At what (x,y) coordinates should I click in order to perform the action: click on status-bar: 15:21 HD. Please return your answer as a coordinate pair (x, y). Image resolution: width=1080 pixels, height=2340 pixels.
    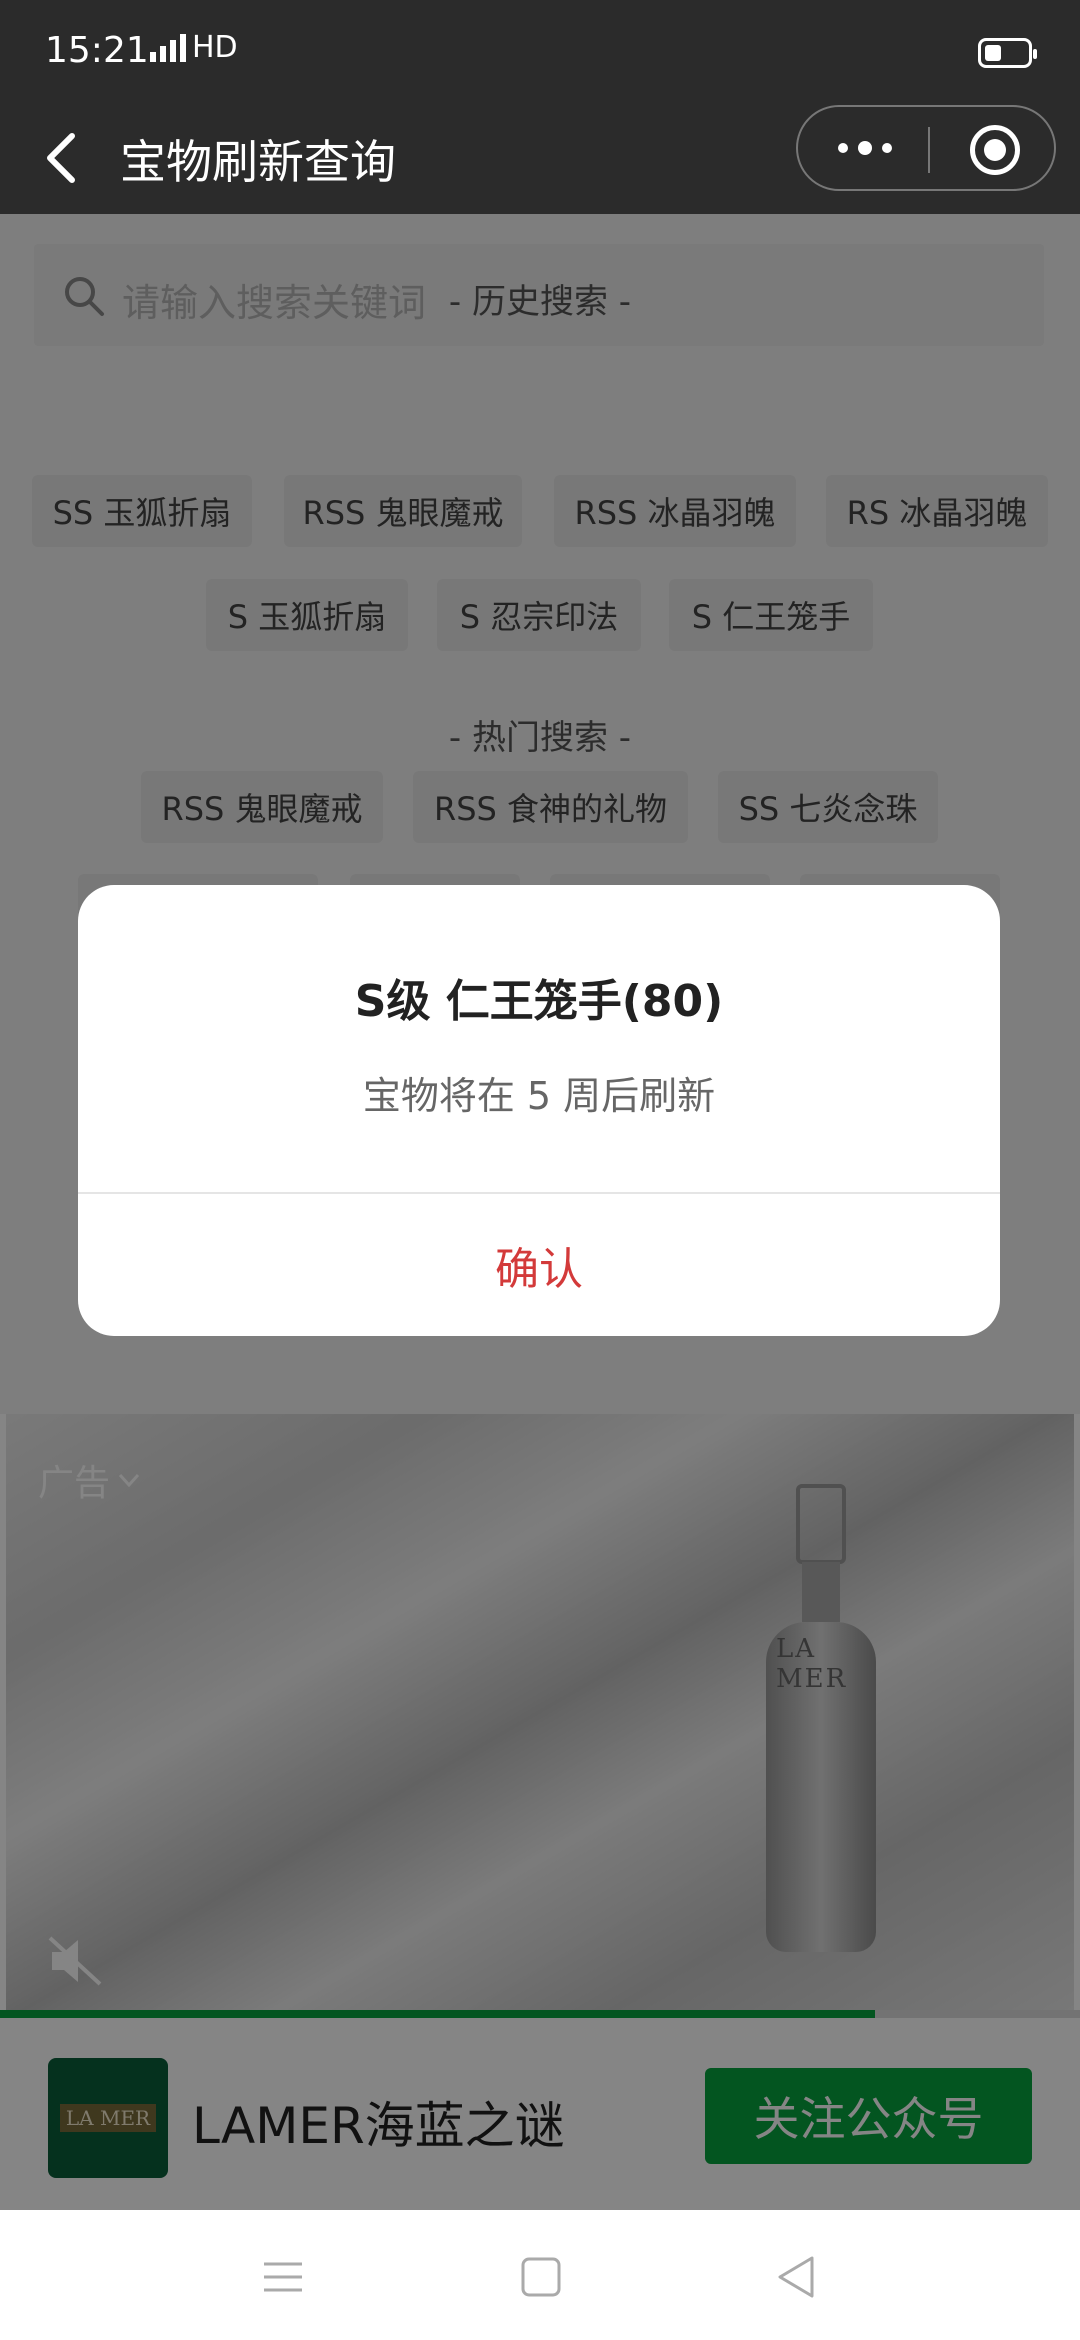
    Looking at the image, I should click on (540, 50).